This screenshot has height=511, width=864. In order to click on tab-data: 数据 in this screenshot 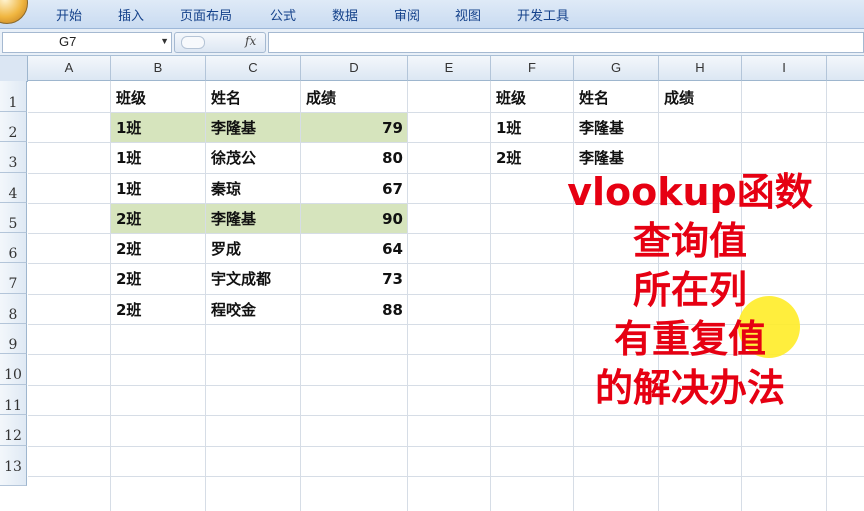, I will do `click(345, 14)`.